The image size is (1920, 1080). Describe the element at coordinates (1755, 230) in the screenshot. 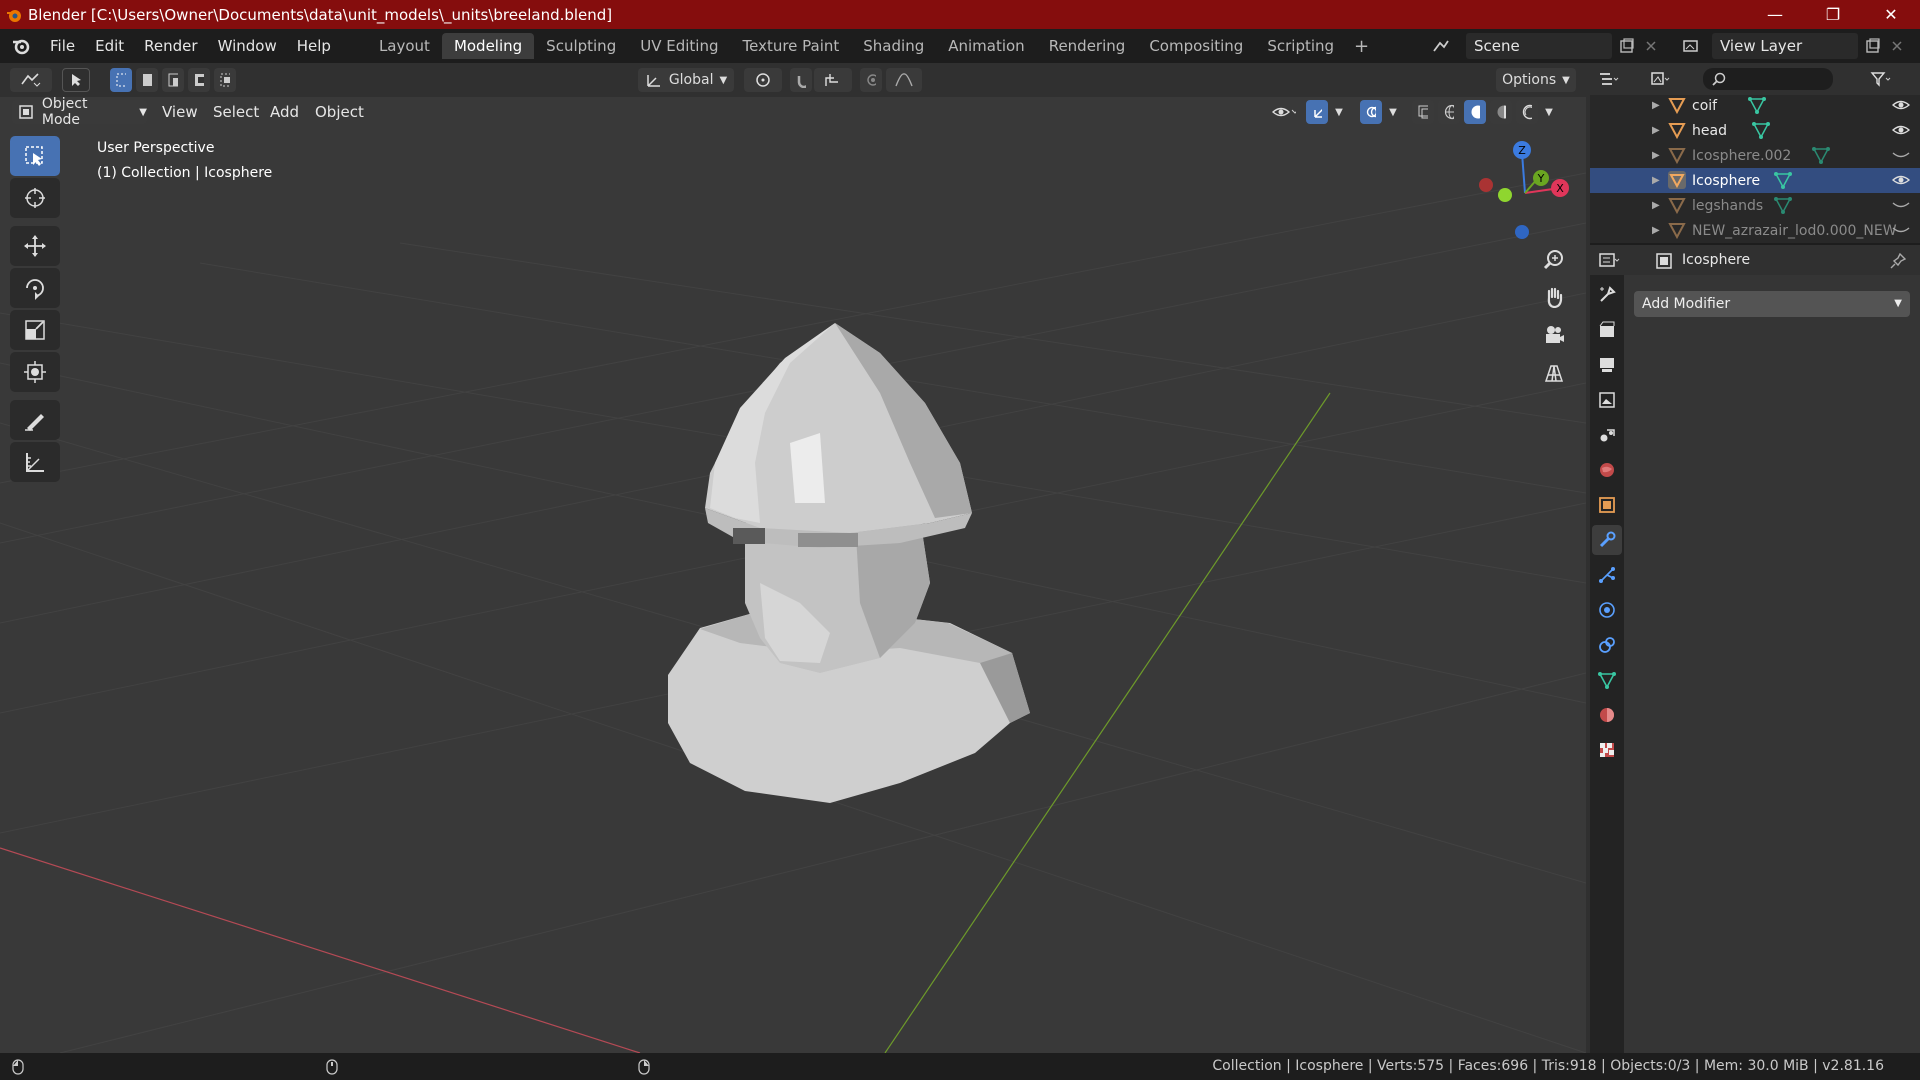

I see `outliner-row-new-azrazair: ▶ NEW_azrazair_lod0.000_NEW` at that location.